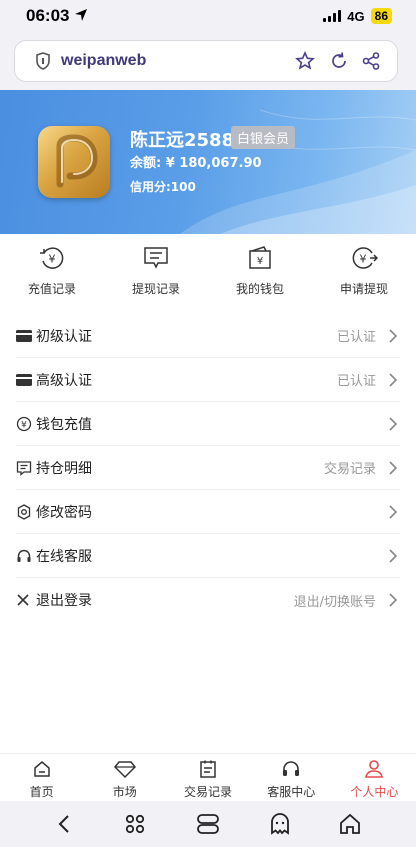  Describe the element at coordinates (64, 601) in the screenshot. I see `menu-item-label: 退出登录` at that location.